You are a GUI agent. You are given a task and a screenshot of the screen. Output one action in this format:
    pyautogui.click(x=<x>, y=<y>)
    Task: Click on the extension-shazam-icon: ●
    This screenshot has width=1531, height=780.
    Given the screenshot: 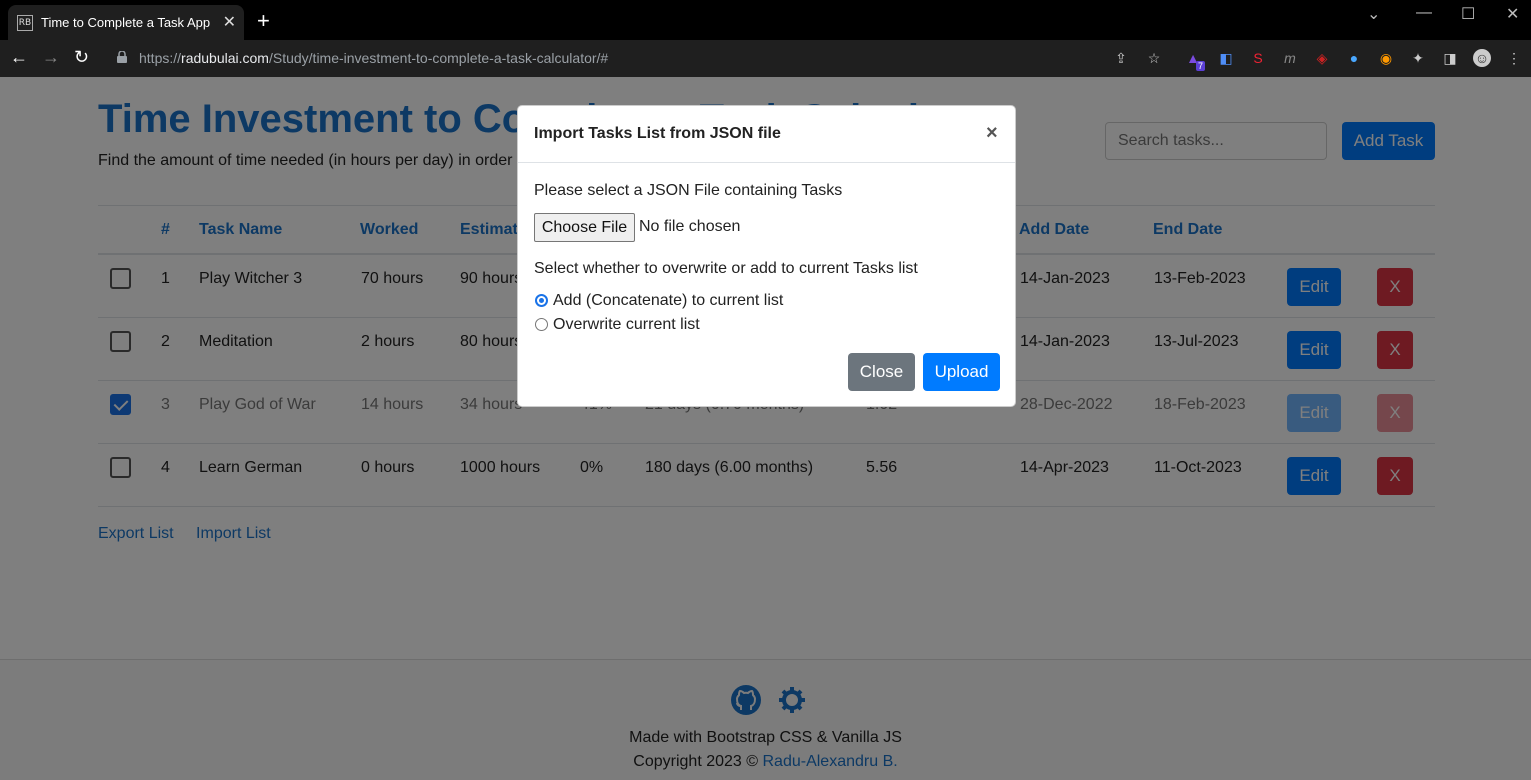 What is the action you would take?
    pyautogui.click(x=1354, y=58)
    